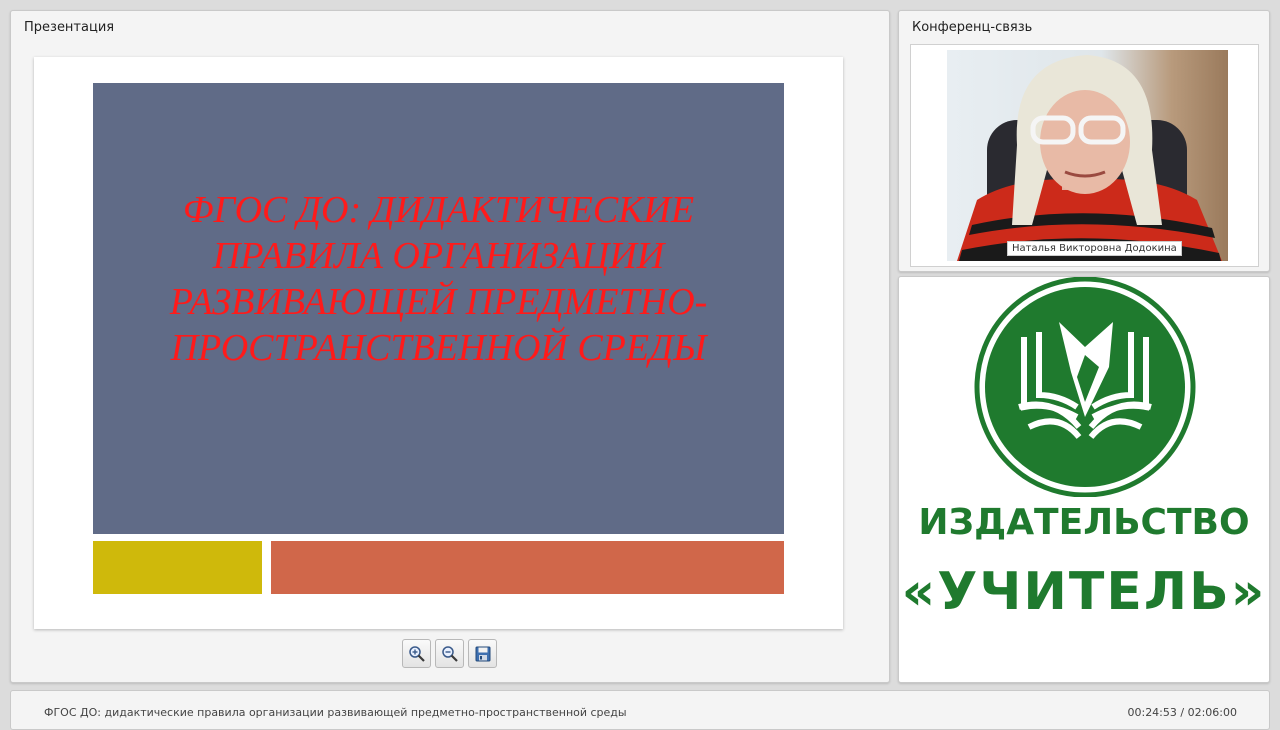 The image size is (1280, 730). I want to click on presentation-toolbar, so click(449, 654).